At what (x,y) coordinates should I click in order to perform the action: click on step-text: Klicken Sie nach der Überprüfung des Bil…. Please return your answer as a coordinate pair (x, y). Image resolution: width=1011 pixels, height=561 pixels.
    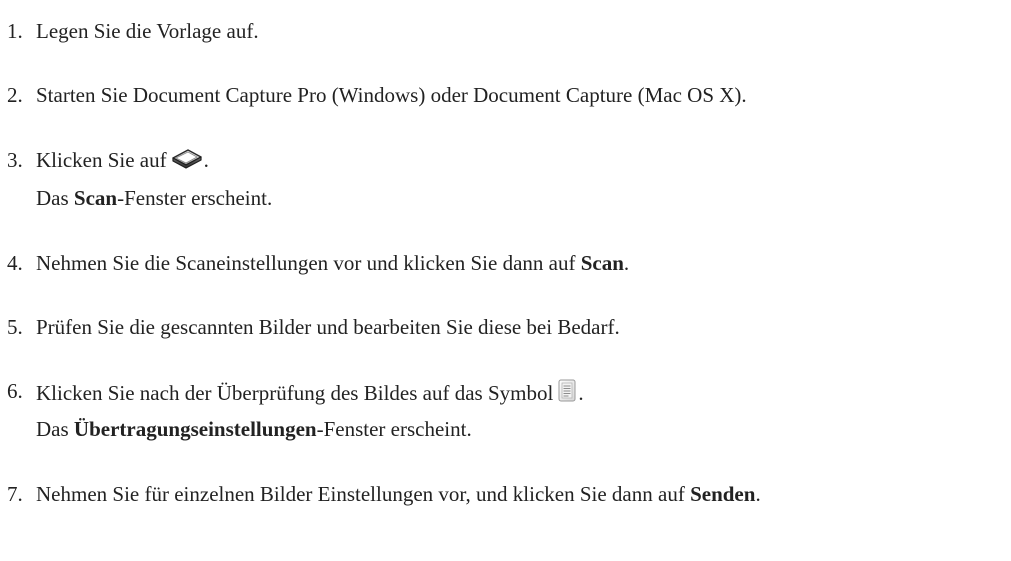
    Looking at the image, I should click on (310, 392).